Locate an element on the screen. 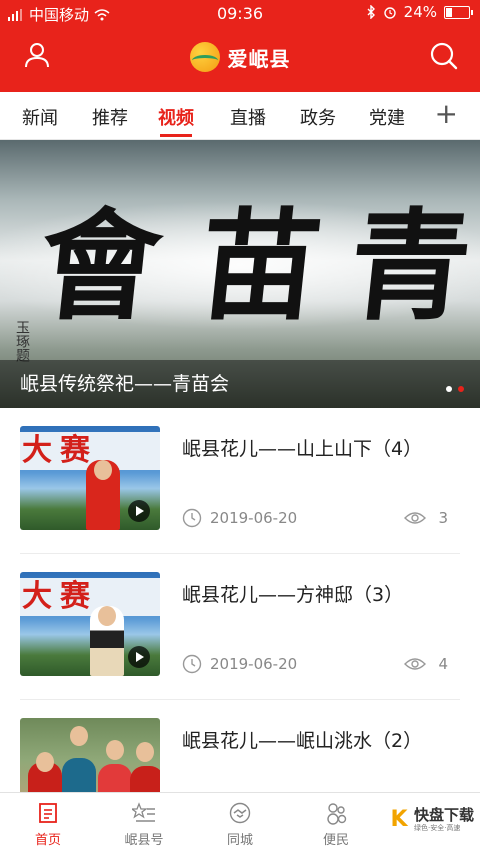  add-tab-icon: + is located at coordinates (446, 114).